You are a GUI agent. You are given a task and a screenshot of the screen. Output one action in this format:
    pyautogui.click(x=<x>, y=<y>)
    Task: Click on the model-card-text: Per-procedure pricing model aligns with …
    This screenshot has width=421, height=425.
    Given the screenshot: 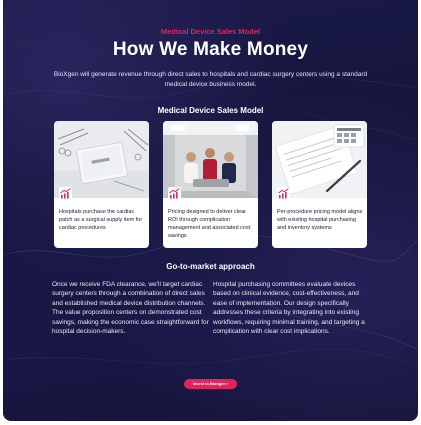 What is the action you would take?
    pyautogui.click(x=320, y=220)
    